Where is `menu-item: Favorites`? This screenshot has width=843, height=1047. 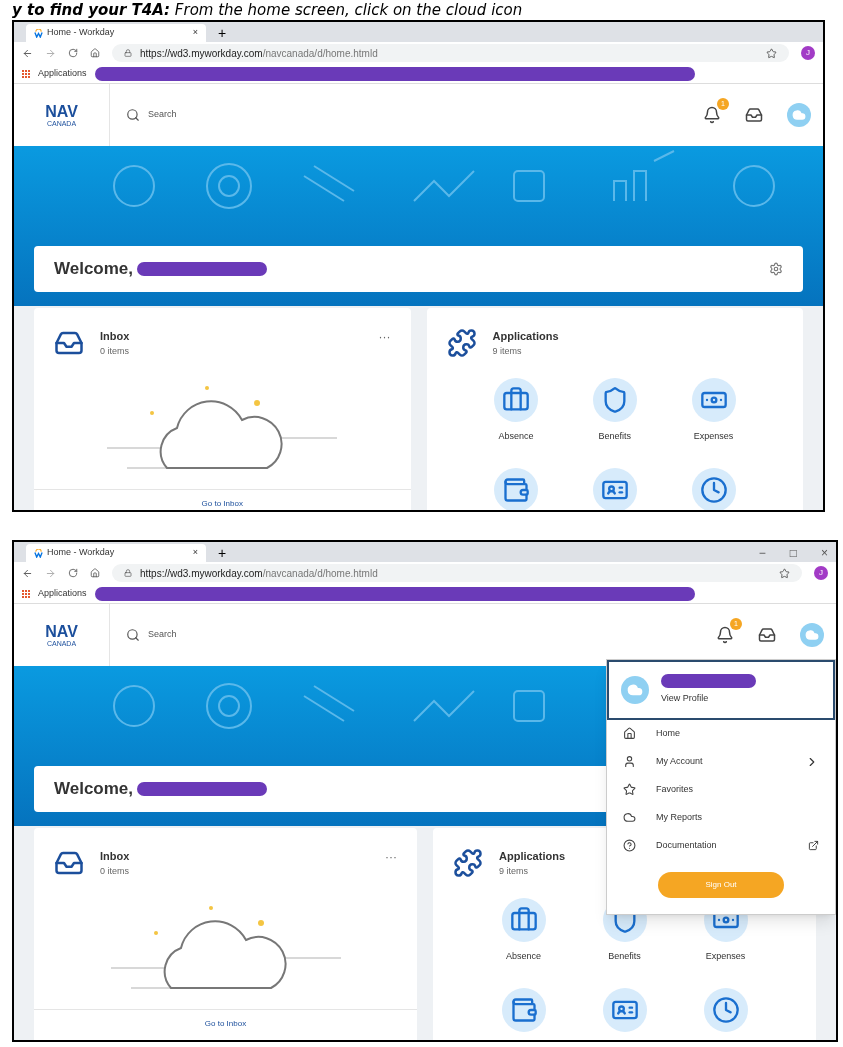
menu-item: Favorites is located at coordinates (721, 789).